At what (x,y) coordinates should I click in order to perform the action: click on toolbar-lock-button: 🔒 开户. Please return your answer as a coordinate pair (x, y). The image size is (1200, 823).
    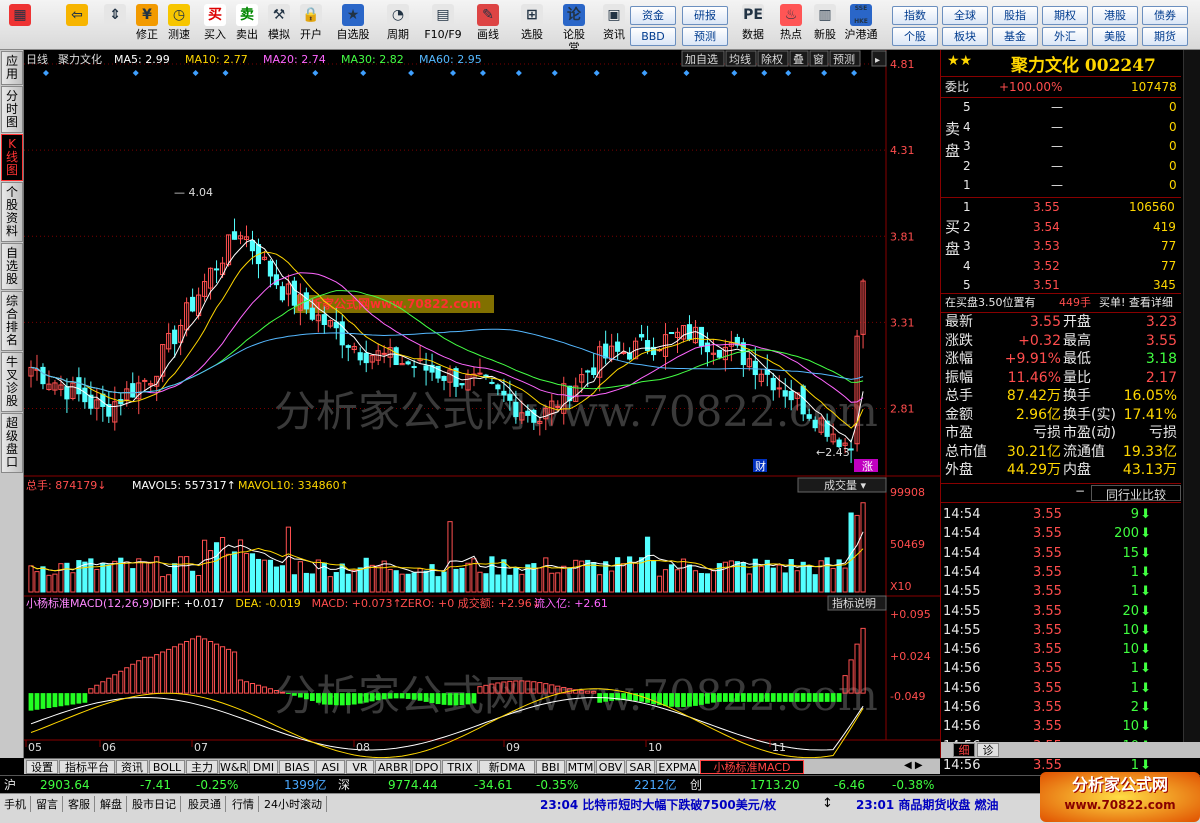
    Looking at the image, I should click on (311, 25).